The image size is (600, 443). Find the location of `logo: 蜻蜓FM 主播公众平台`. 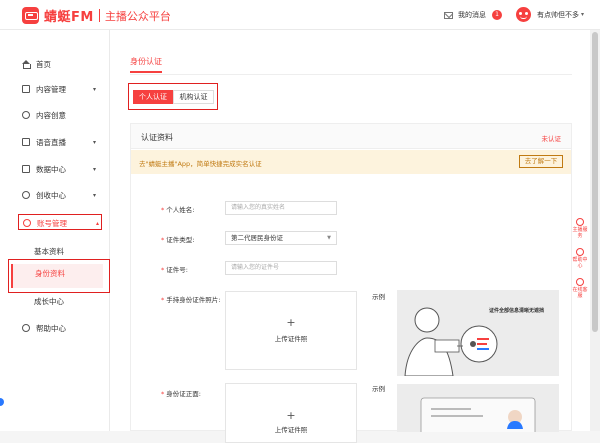

logo: 蜻蜓FM 主播公众平台 is located at coordinates (96, 15).